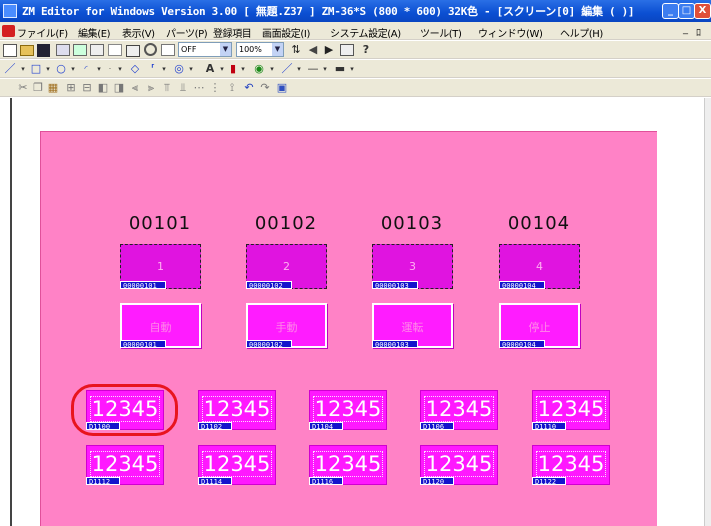  What do you see at coordinates (233, 69) in the screenshot?
I see `pen-color-icon: ▮` at bounding box center [233, 69].